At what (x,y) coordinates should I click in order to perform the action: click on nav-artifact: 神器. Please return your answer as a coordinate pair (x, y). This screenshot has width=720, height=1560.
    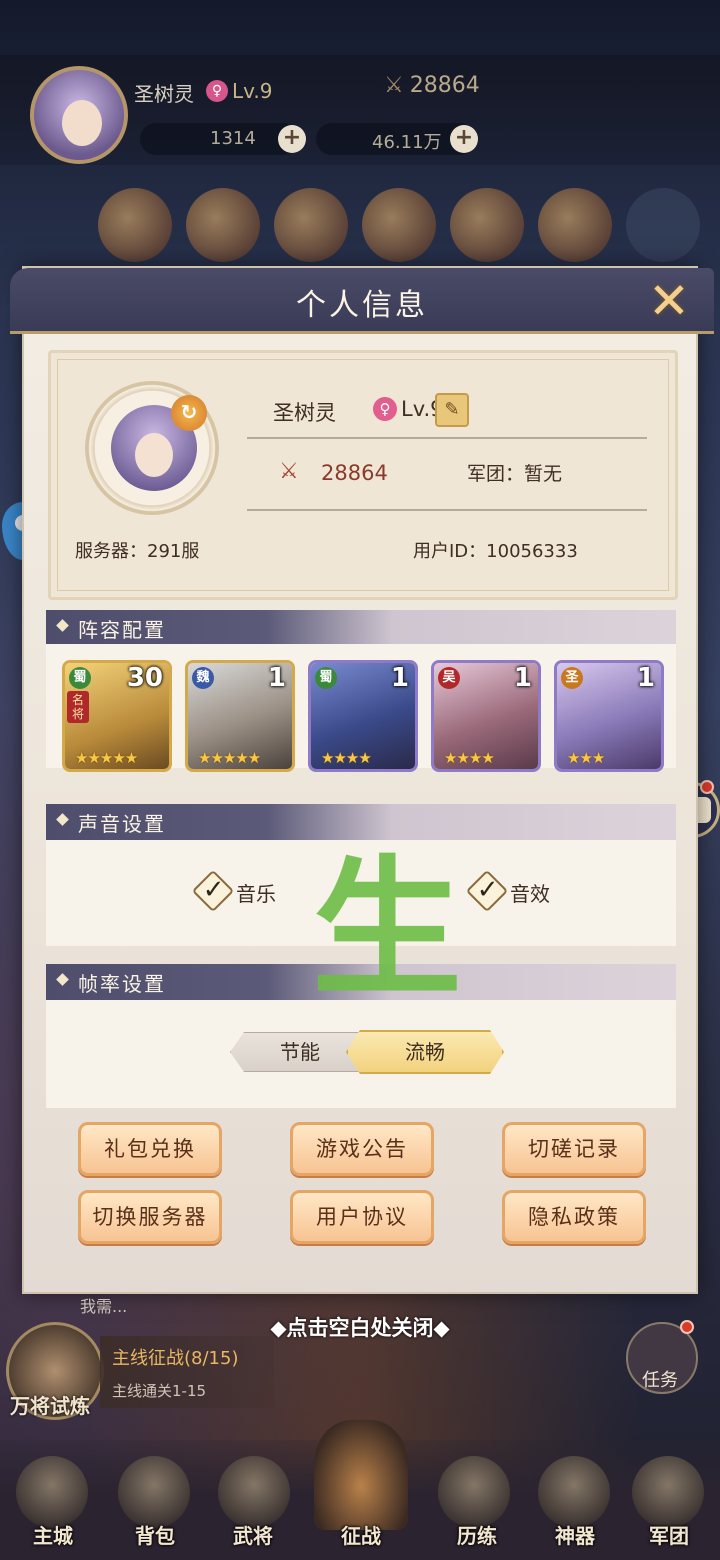
    Looking at the image, I should click on (575, 1534).